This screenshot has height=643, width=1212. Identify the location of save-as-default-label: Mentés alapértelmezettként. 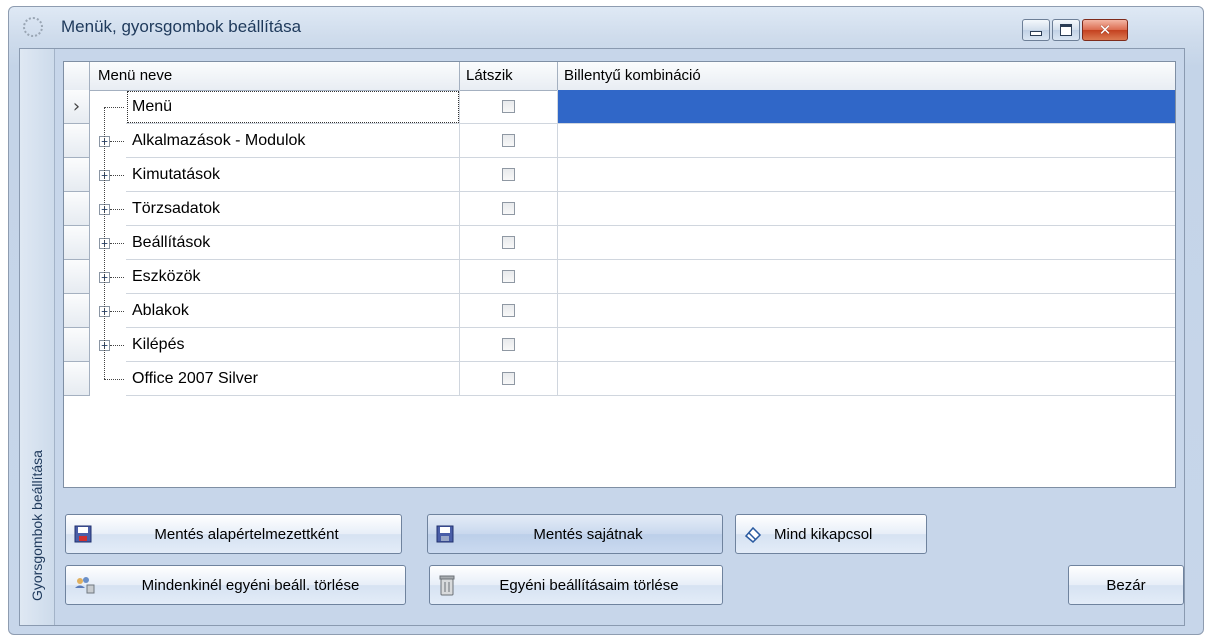
(246, 534).